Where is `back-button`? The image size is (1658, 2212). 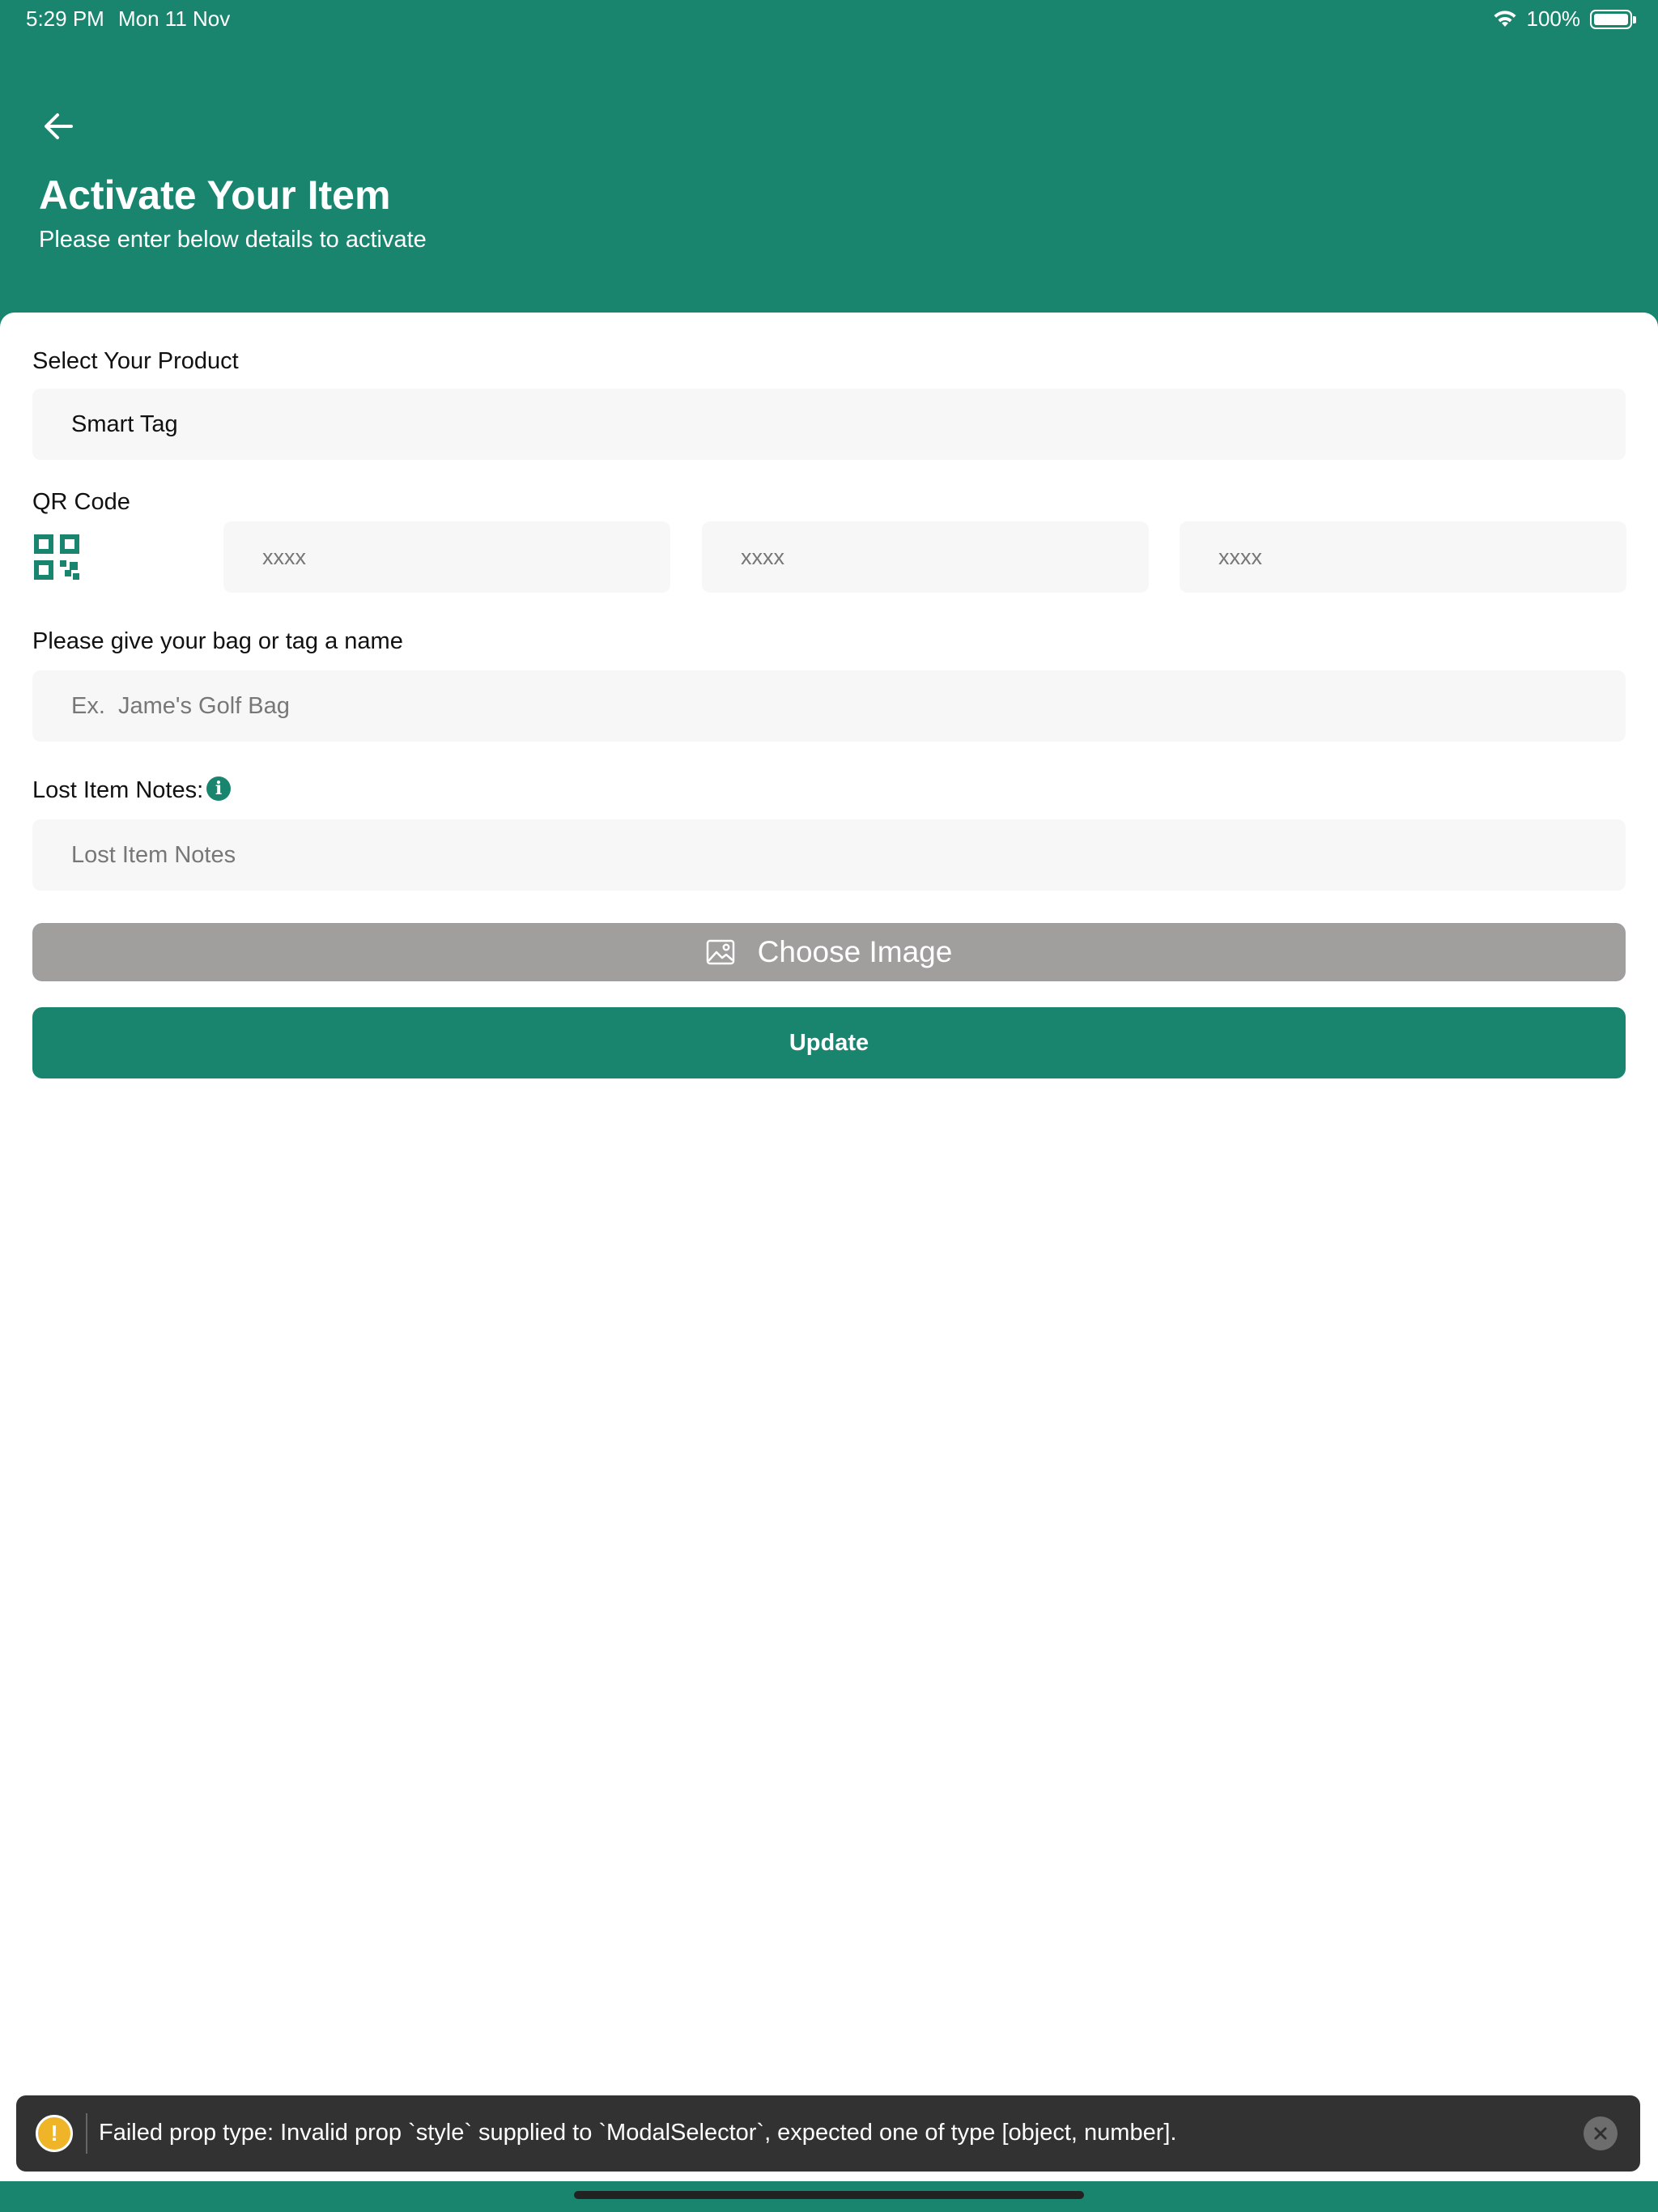 back-button is located at coordinates (58, 126).